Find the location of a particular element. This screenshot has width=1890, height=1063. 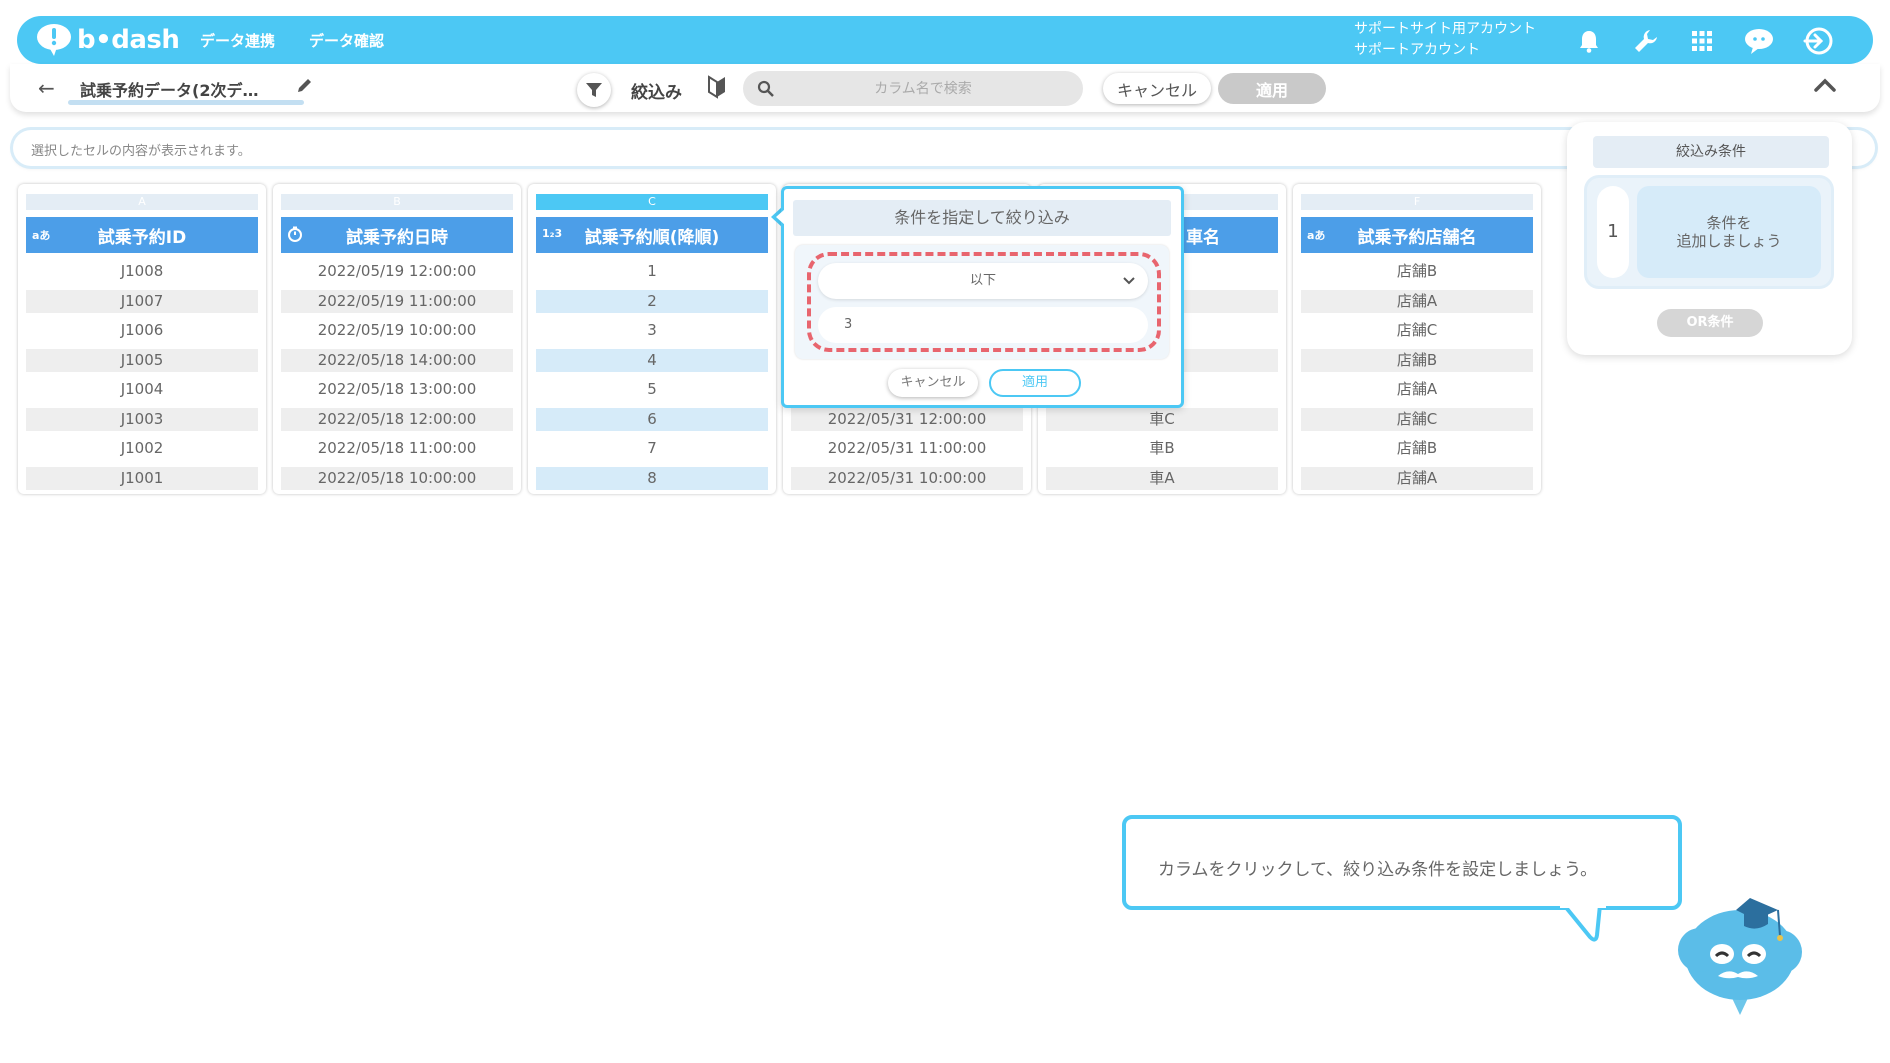

table-cell: J1006 is located at coordinates (142, 330).